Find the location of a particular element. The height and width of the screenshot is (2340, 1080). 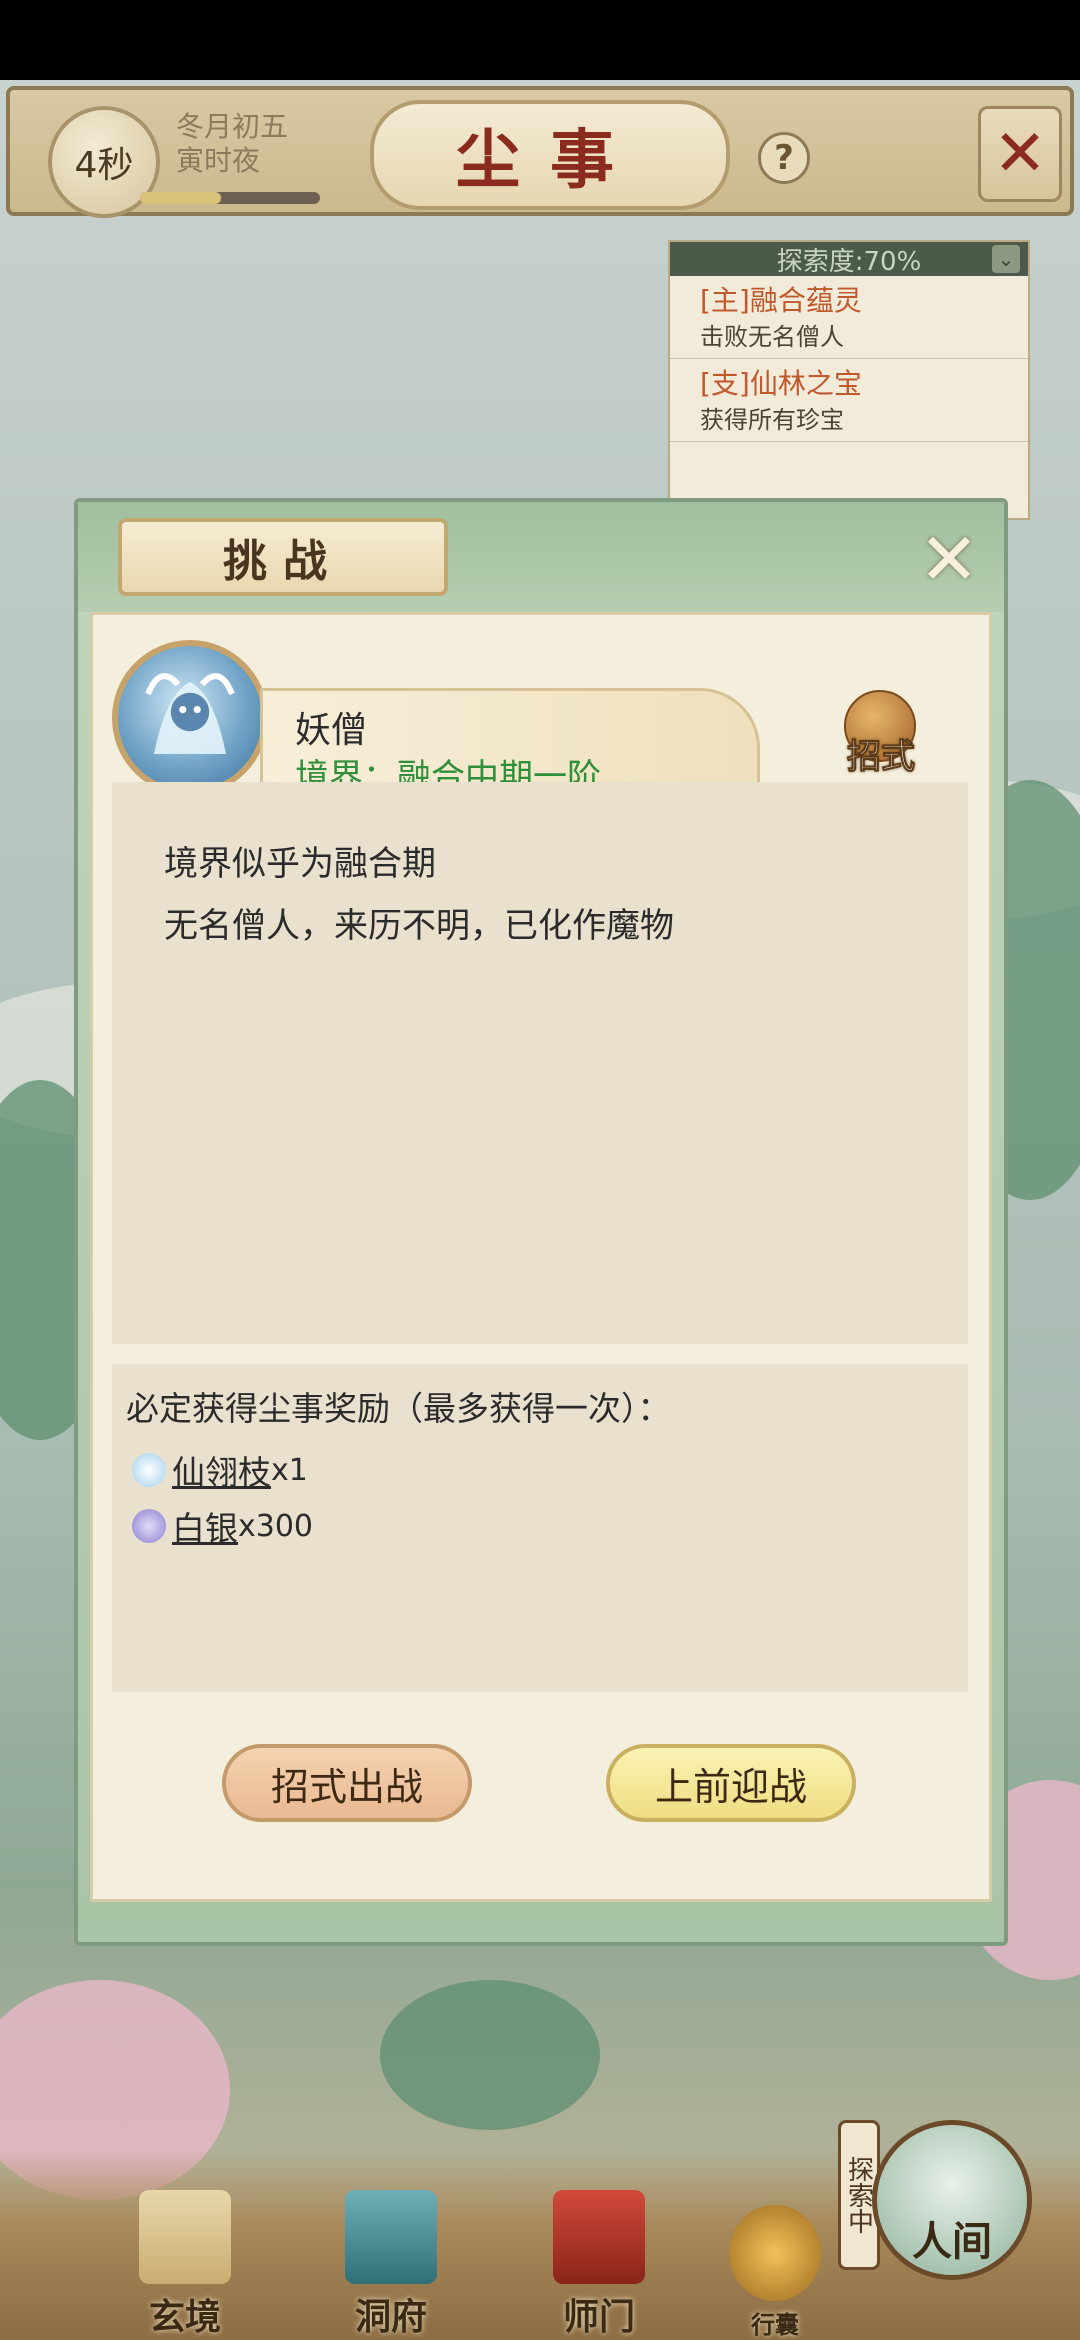

status-bar is located at coordinates (540, 40).